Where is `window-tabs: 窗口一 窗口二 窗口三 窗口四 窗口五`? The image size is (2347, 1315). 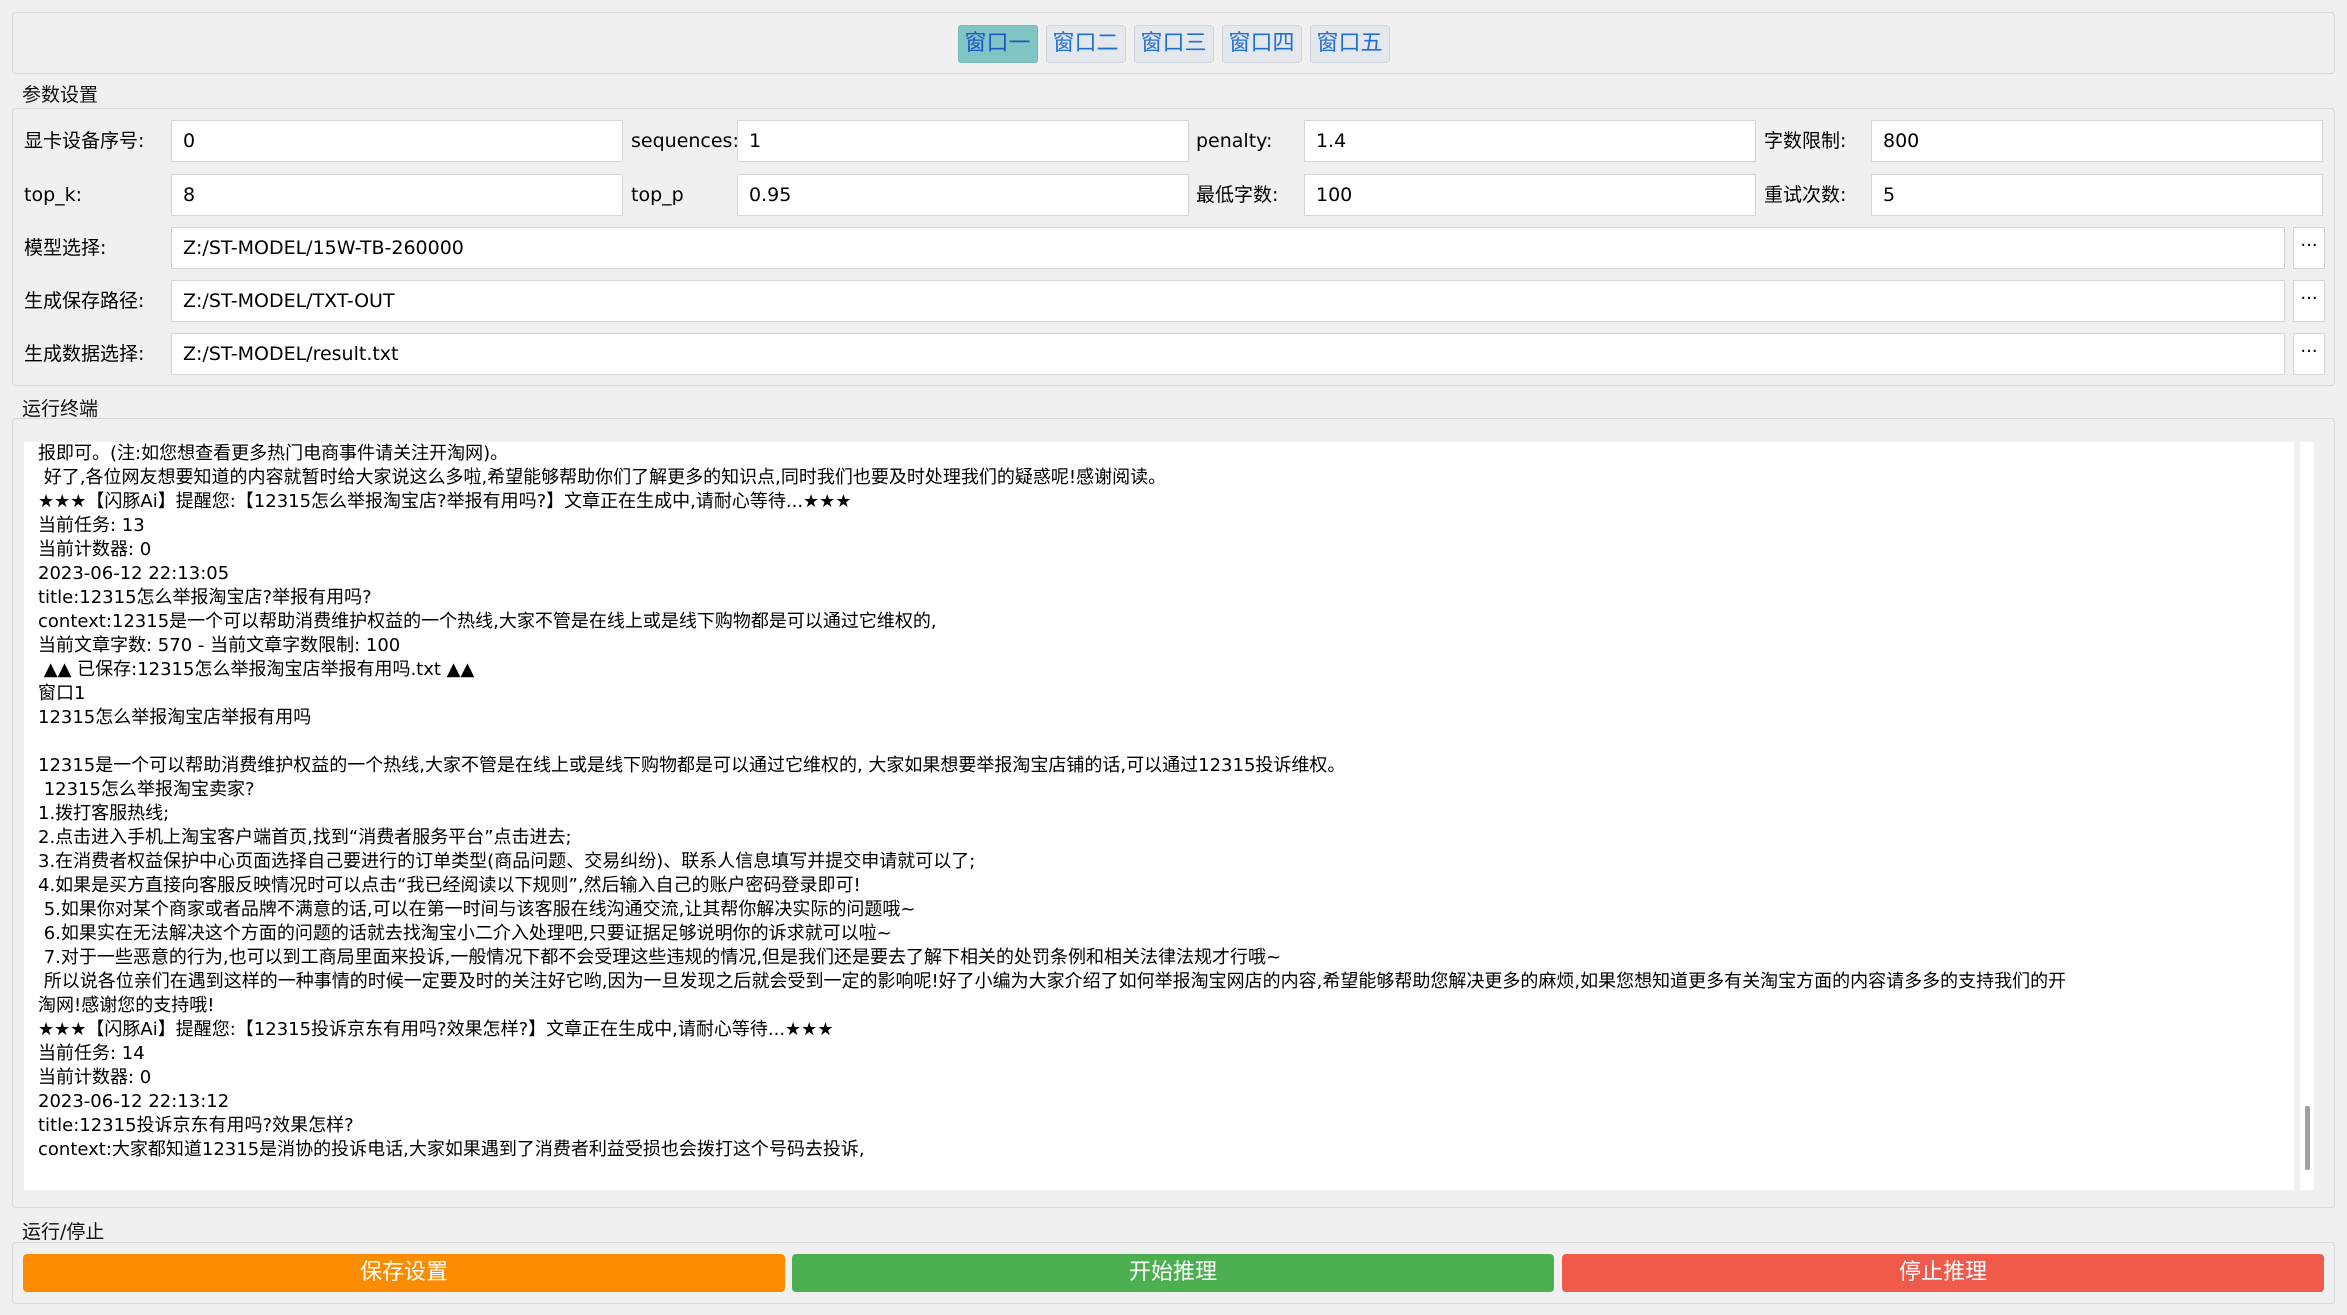 window-tabs: 窗口一 窗口二 窗口三 窗口四 窗口五 is located at coordinates (1173, 44).